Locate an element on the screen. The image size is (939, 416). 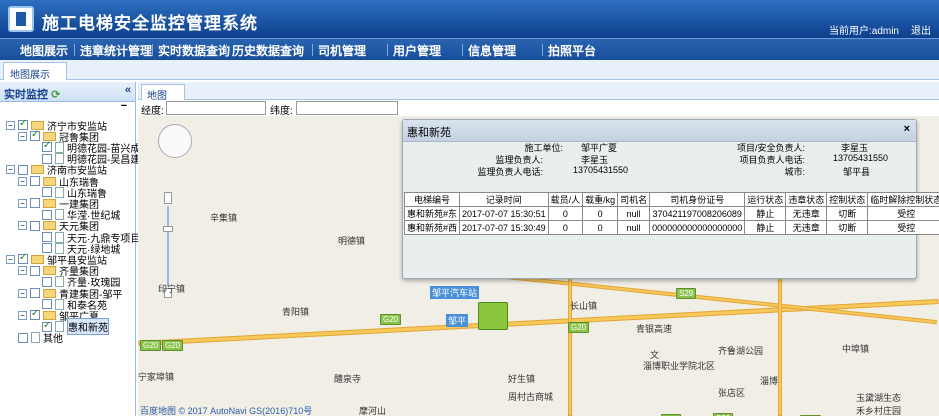
table-cell: 000000000000000000 is located at coordinates (697, 227).